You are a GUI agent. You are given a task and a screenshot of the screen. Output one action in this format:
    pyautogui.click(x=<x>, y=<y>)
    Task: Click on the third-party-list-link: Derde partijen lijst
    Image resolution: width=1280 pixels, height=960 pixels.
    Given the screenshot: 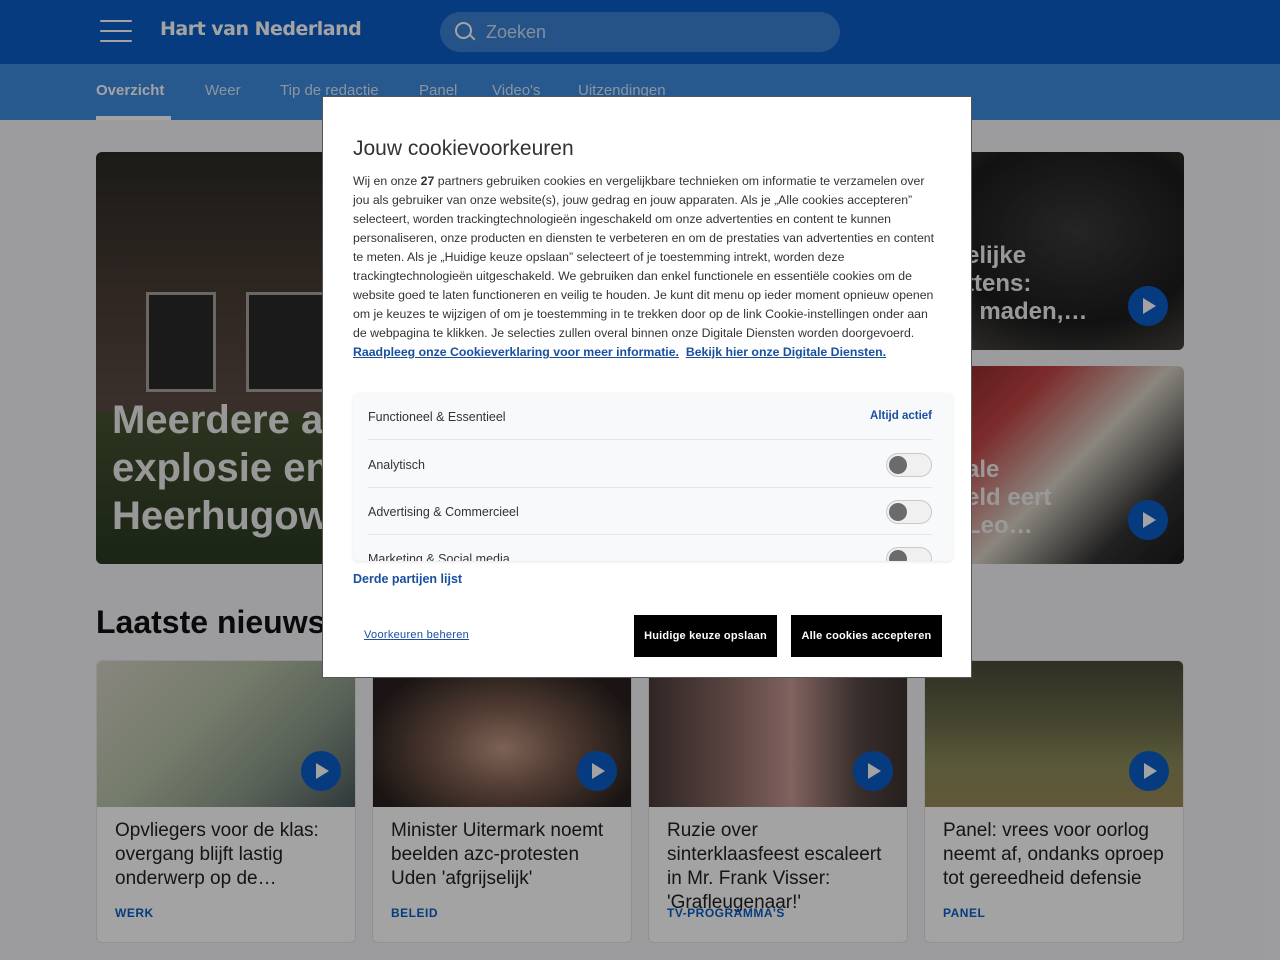 What is the action you would take?
    pyautogui.click(x=407, y=579)
    